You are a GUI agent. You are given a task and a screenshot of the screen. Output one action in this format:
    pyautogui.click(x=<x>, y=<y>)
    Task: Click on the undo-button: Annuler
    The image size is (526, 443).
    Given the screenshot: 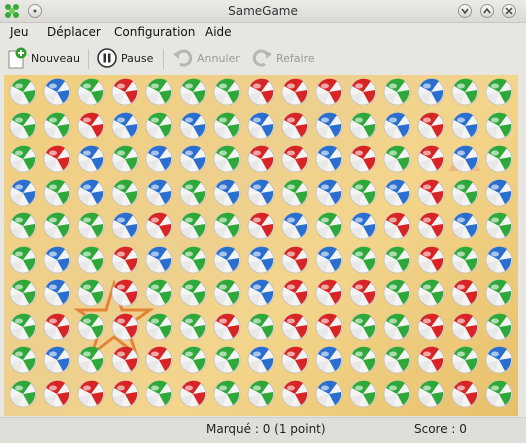 What is the action you would take?
    pyautogui.click(x=206, y=58)
    